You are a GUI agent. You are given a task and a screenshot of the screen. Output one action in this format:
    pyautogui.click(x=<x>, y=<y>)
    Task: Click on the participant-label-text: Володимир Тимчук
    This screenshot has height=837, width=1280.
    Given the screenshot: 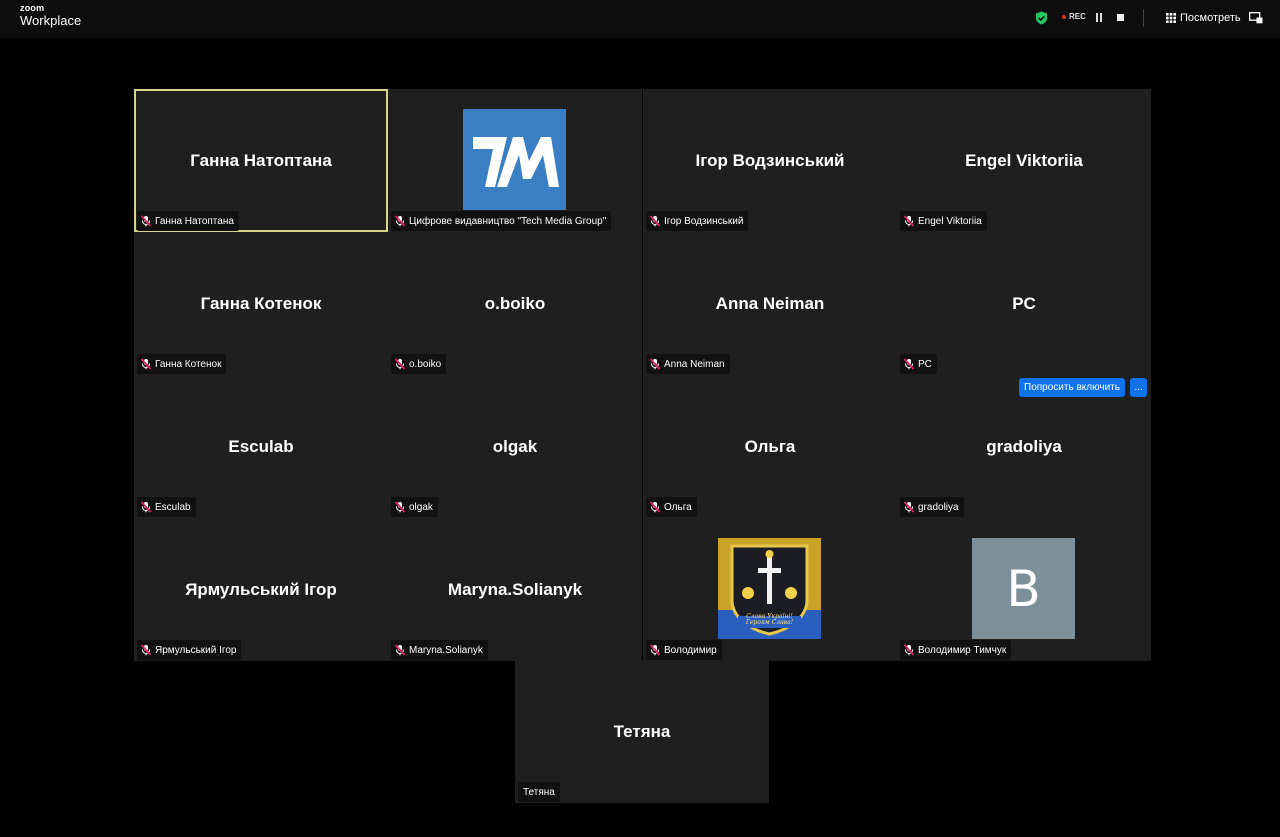 What is the action you would take?
    pyautogui.click(x=962, y=650)
    